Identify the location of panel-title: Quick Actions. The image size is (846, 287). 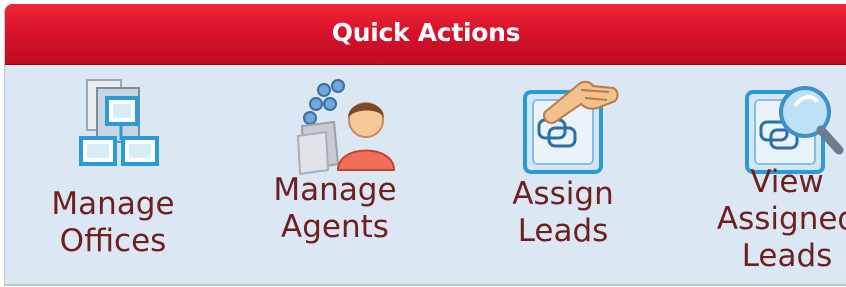
(426, 32).